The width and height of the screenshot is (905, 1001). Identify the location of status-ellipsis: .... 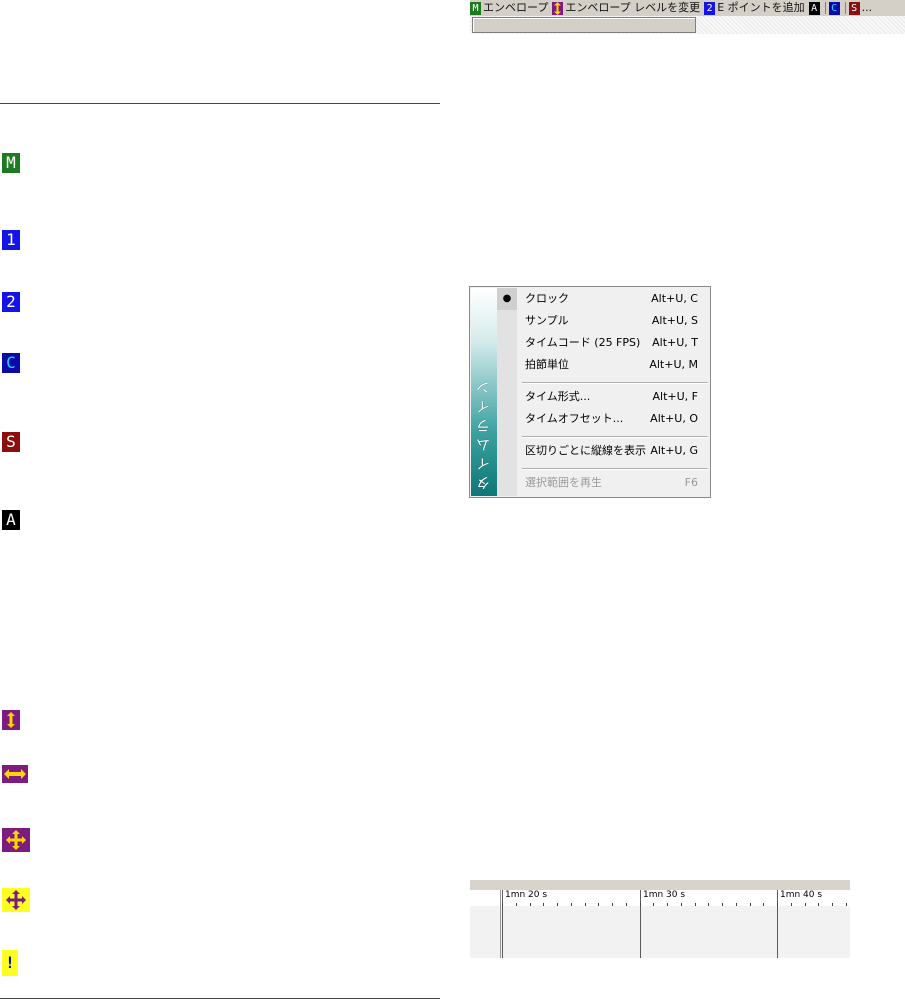
(867, 7).